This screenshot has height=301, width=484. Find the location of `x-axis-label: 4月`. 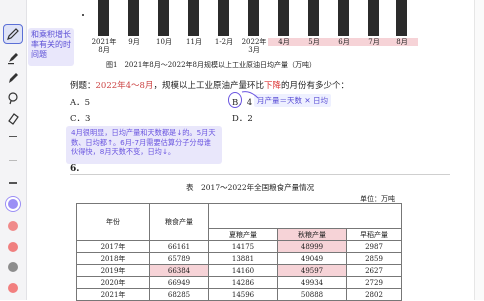

x-axis-label: 4月 is located at coordinates (284, 42).